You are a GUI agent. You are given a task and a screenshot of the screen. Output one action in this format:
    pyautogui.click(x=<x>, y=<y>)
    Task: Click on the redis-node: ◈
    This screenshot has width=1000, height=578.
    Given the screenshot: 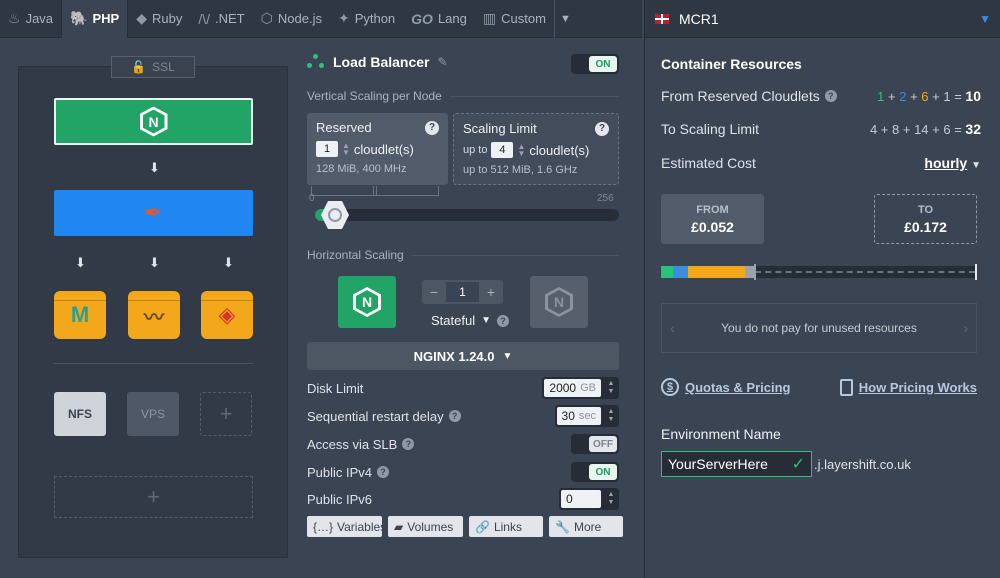 What is the action you would take?
    pyautogui.click(x=227, y=315)
    